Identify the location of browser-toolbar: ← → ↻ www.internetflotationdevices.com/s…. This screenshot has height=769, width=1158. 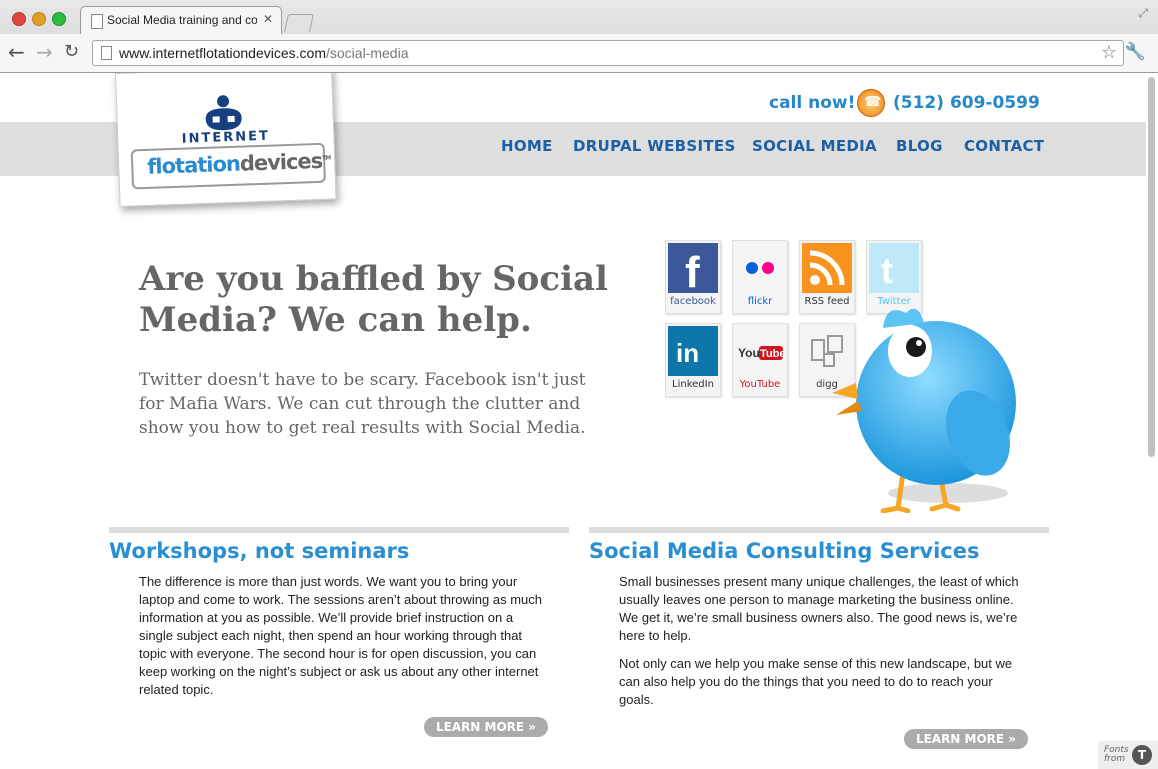
(579, 53).